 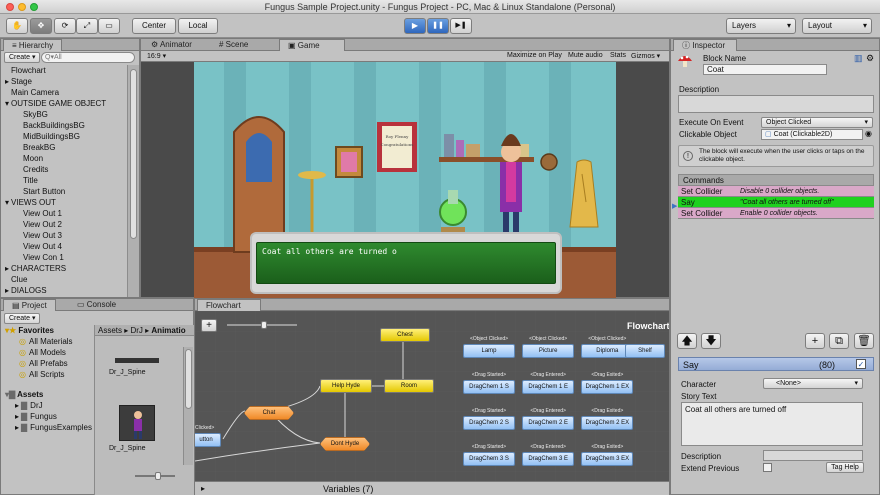 What do you see at coordinates (345, 444) in the screenshot?
I see `block-dont-hyde: Dont Hyde` at bounding box center [345, 444].